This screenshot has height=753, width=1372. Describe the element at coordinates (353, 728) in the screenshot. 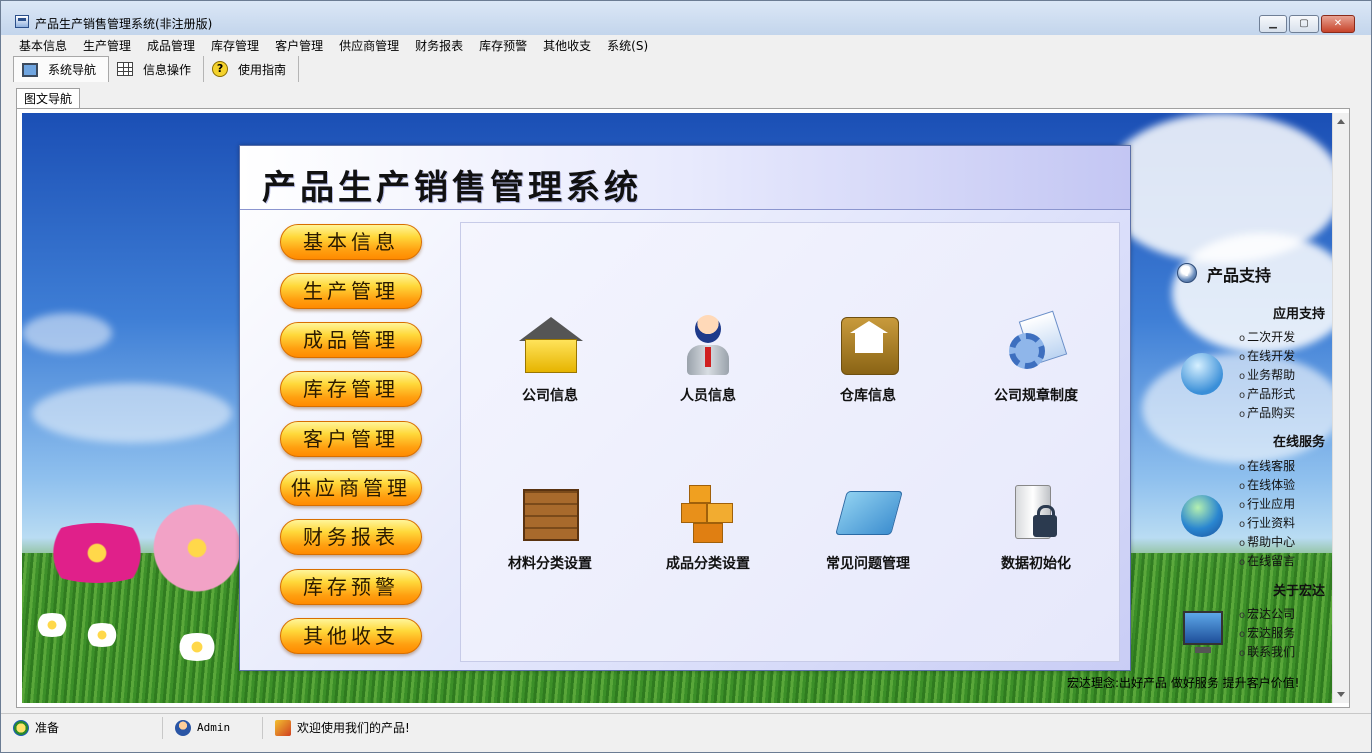

I see `status-welcome-text: 欢迎使用我们的产品!` at that location.